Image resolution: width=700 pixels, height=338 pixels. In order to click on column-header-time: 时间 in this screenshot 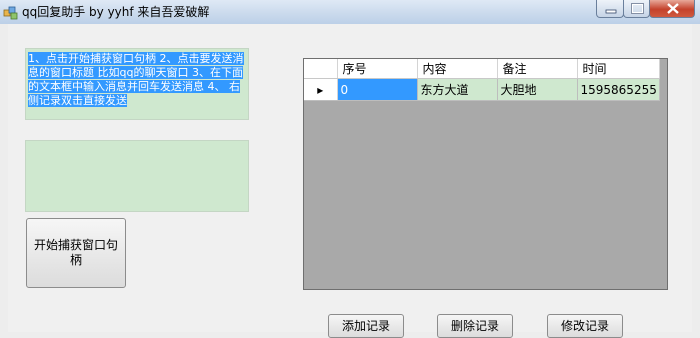, I will do `click(618, 69)`.